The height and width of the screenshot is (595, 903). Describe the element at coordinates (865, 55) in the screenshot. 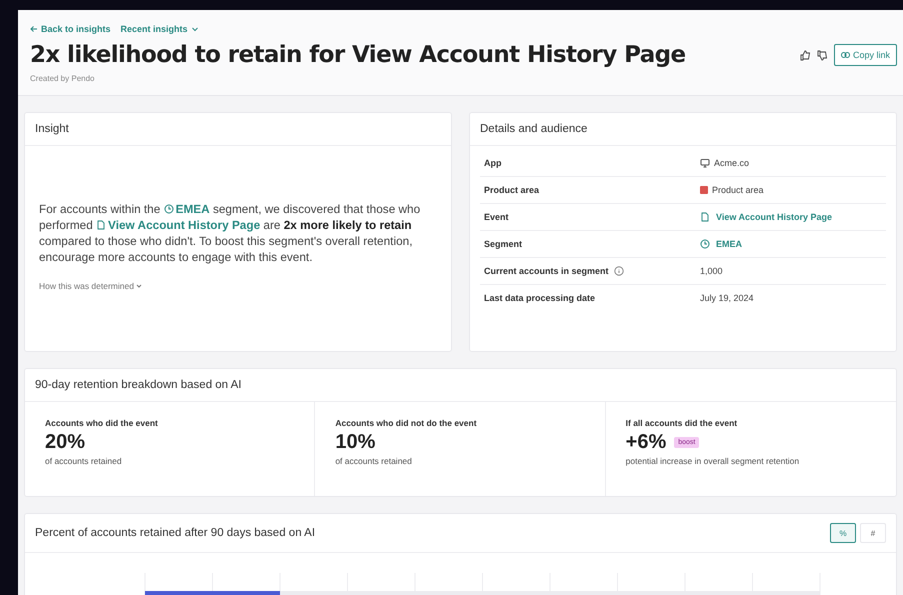

I see `copy-link-button: Copy link` at that location.